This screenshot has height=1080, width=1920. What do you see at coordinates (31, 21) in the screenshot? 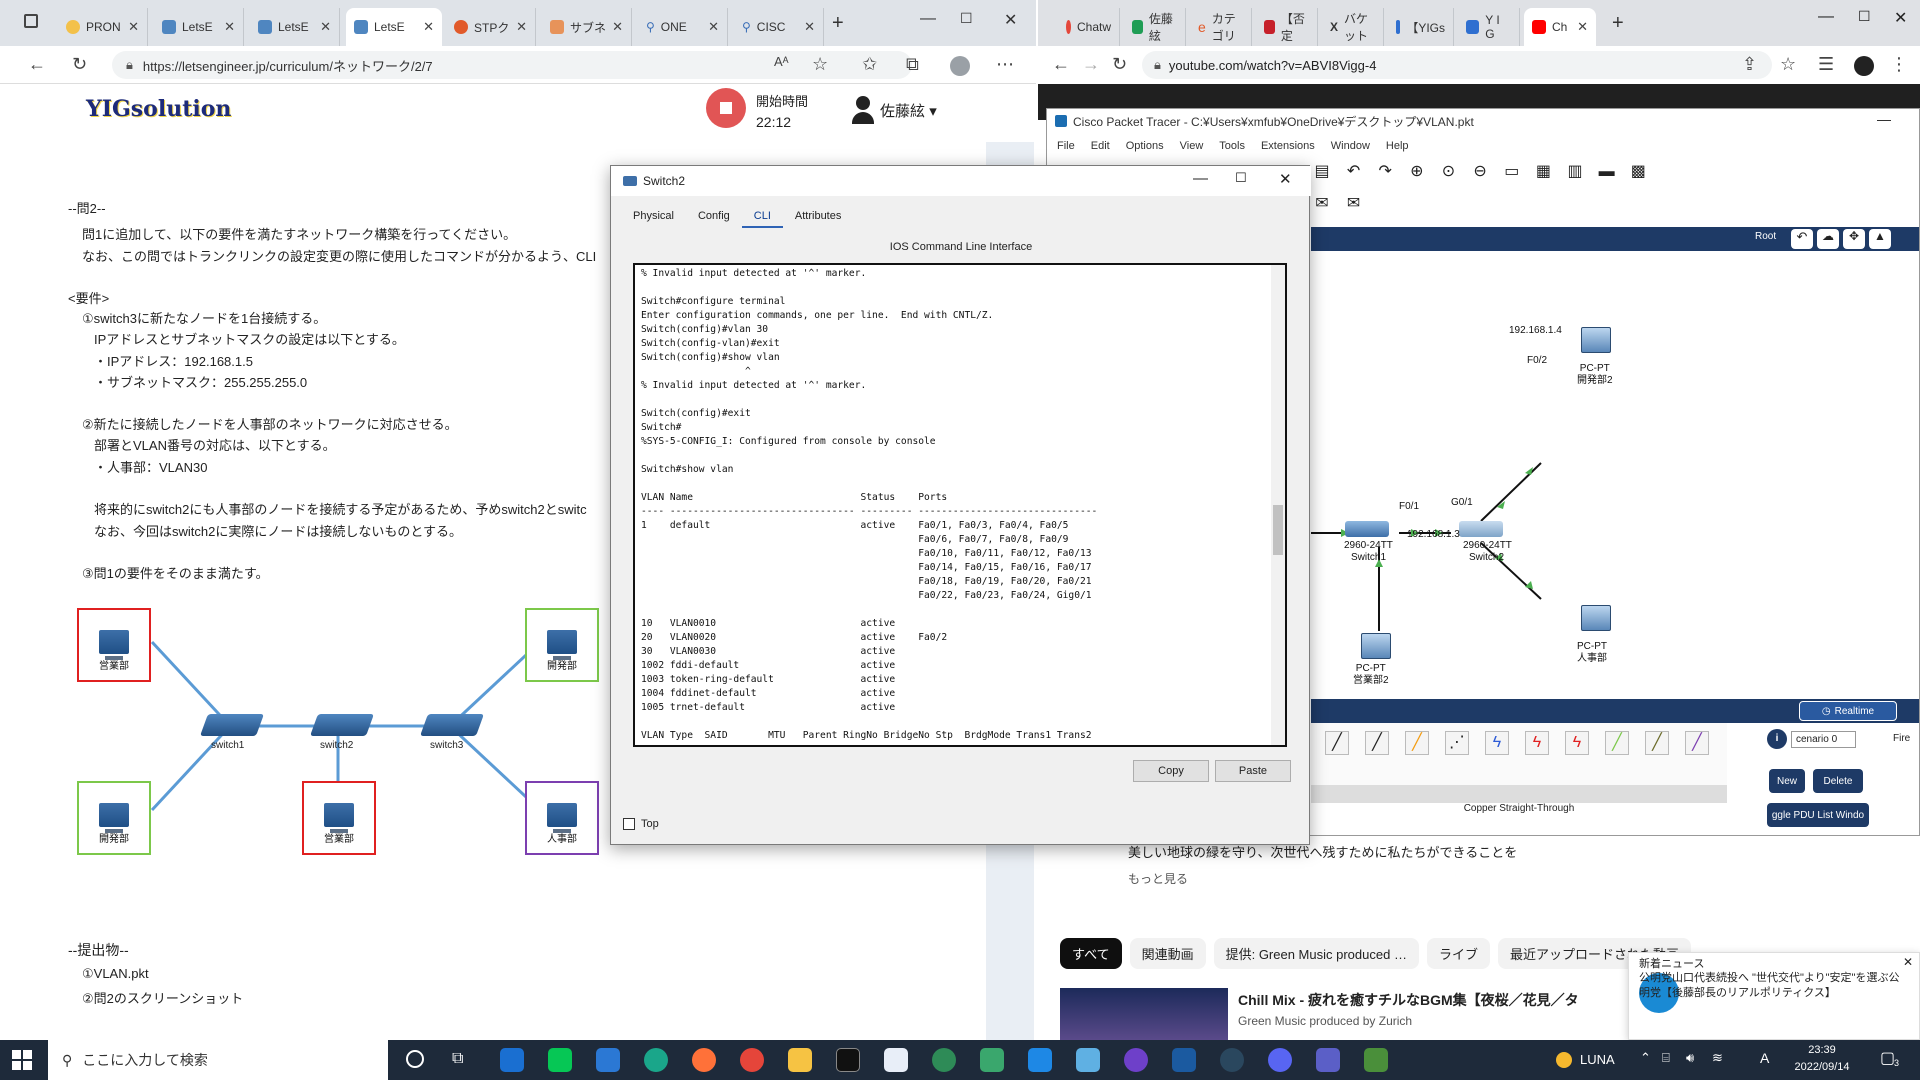
I see `tab-actions-icon` at bounding box center [31, 21].